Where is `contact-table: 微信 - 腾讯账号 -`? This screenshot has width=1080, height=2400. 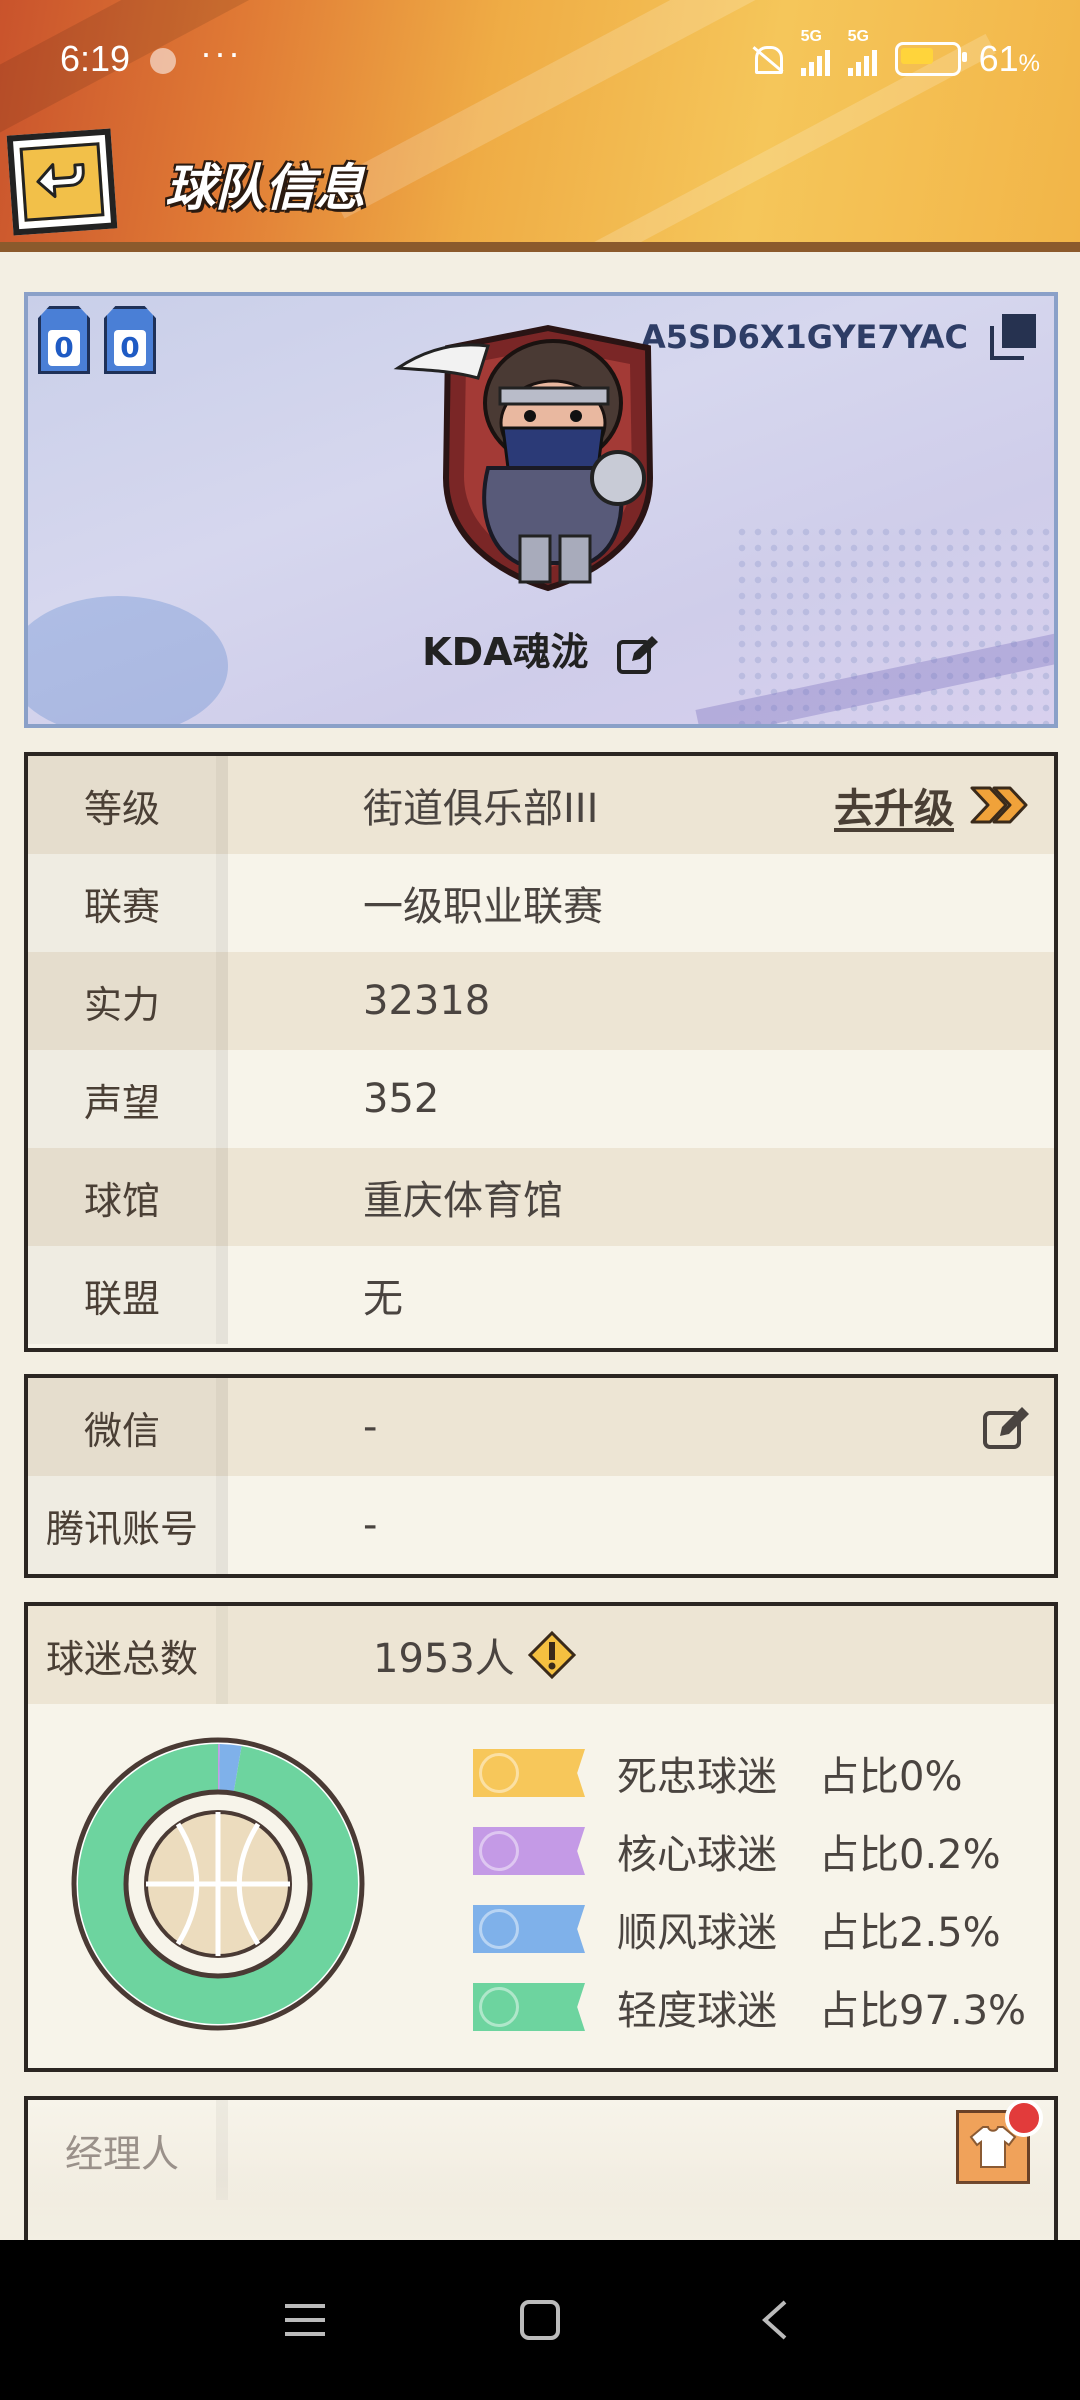 contact-table: 微信 - 腾讯账号 - is located at coordinates (541, 1476).